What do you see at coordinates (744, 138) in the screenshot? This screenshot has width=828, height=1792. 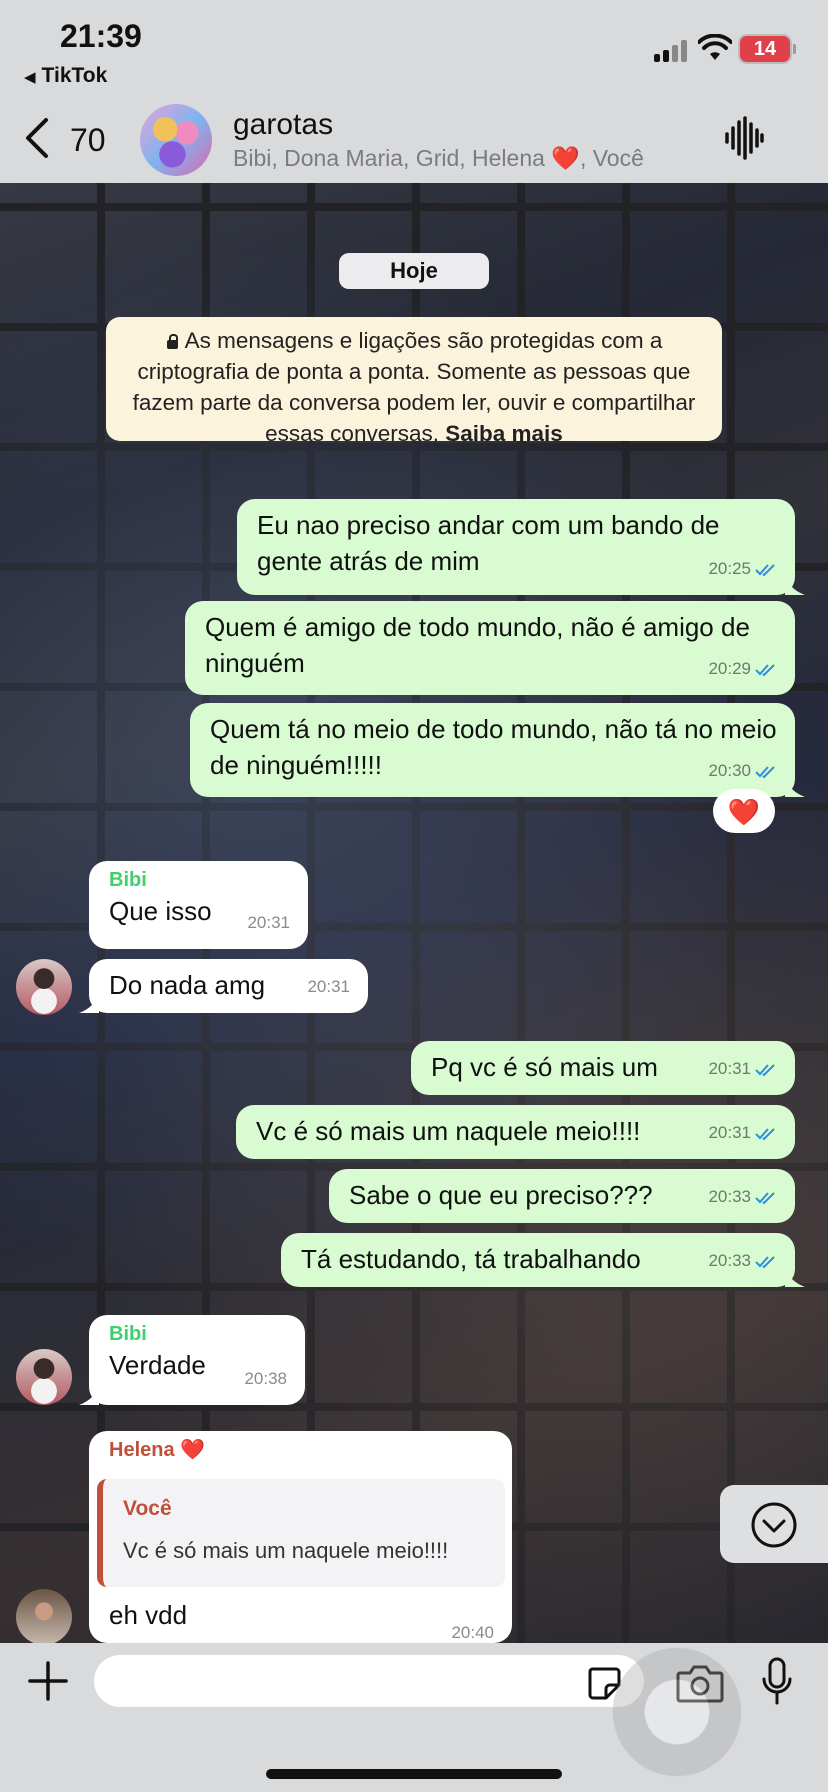 I see `voice-chat-icon` at bounding box center [744, 138].